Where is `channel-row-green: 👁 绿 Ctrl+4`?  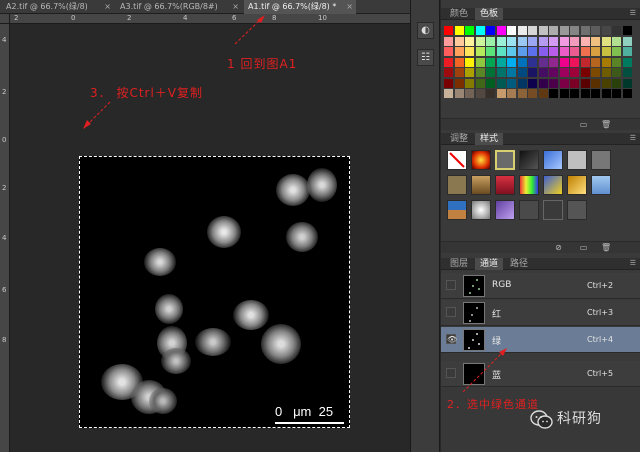
channel-row-green: 👁 绿 Ctrl+4 is located at coordinates (540, 340).